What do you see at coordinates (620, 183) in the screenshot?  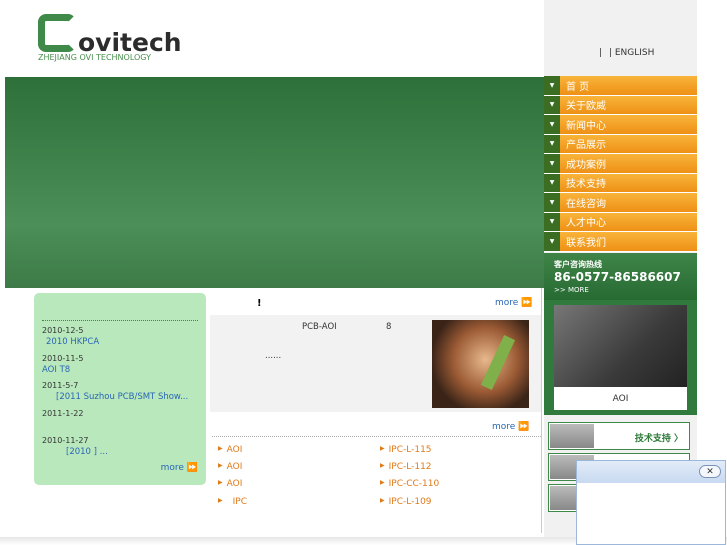 I see `nav-item-support: ▼ 技术支持` at bounding box center [620, 183].